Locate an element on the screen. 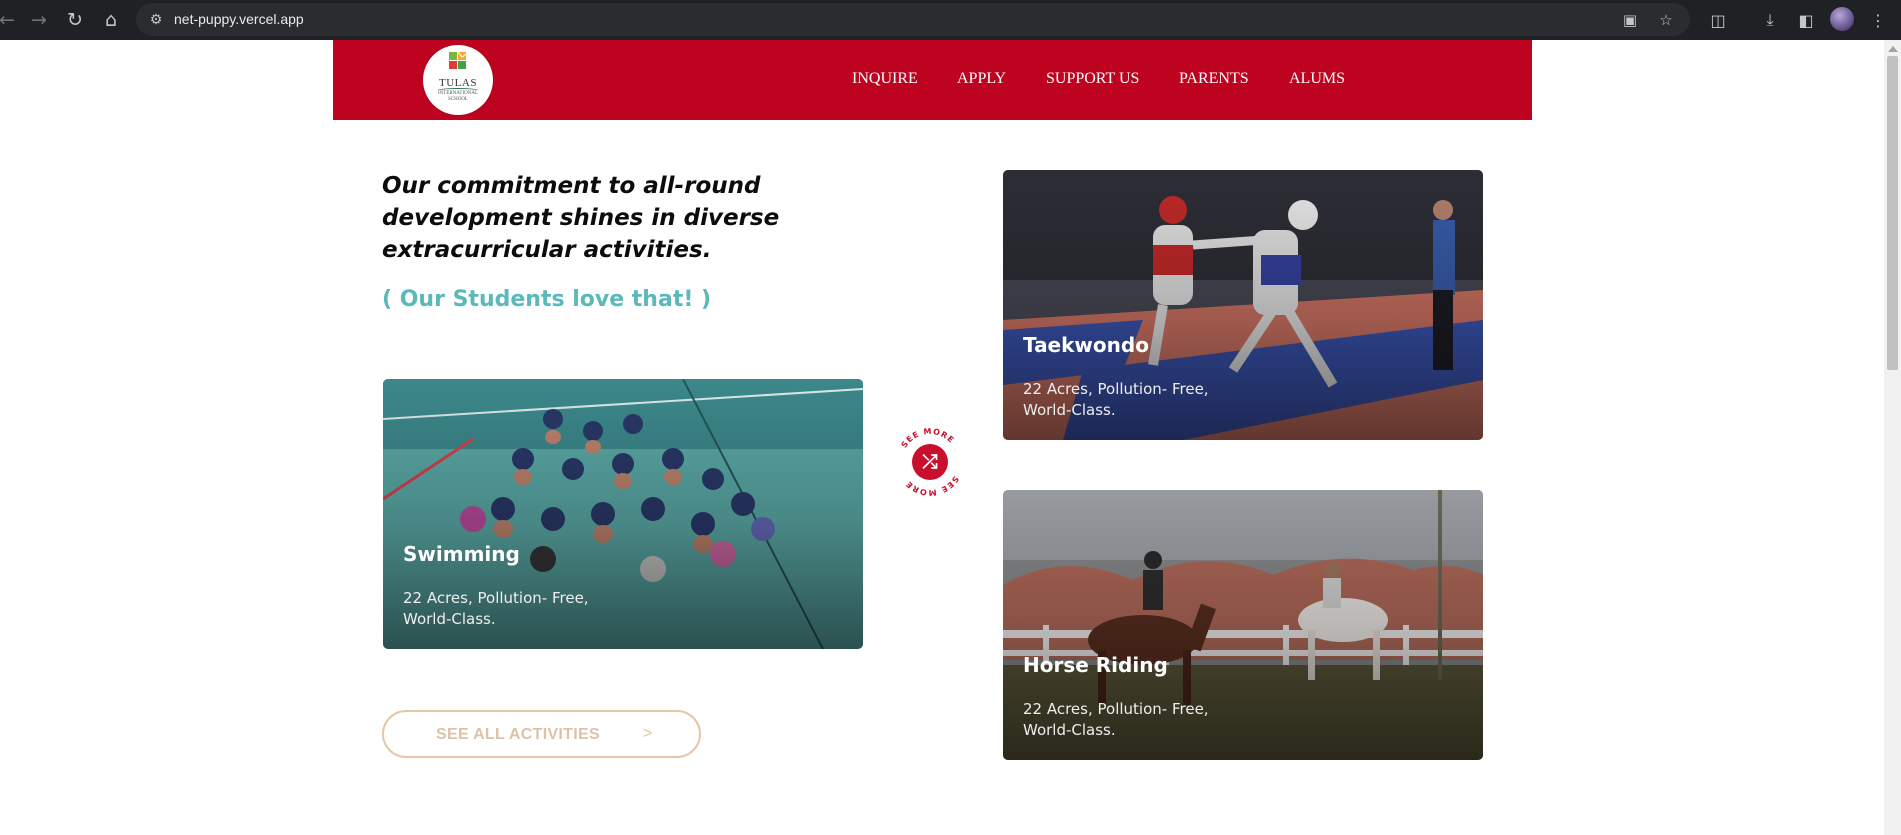 This screenshot has width=1901, height=835. page-scrollbar is located at coordinates (1892, 437).